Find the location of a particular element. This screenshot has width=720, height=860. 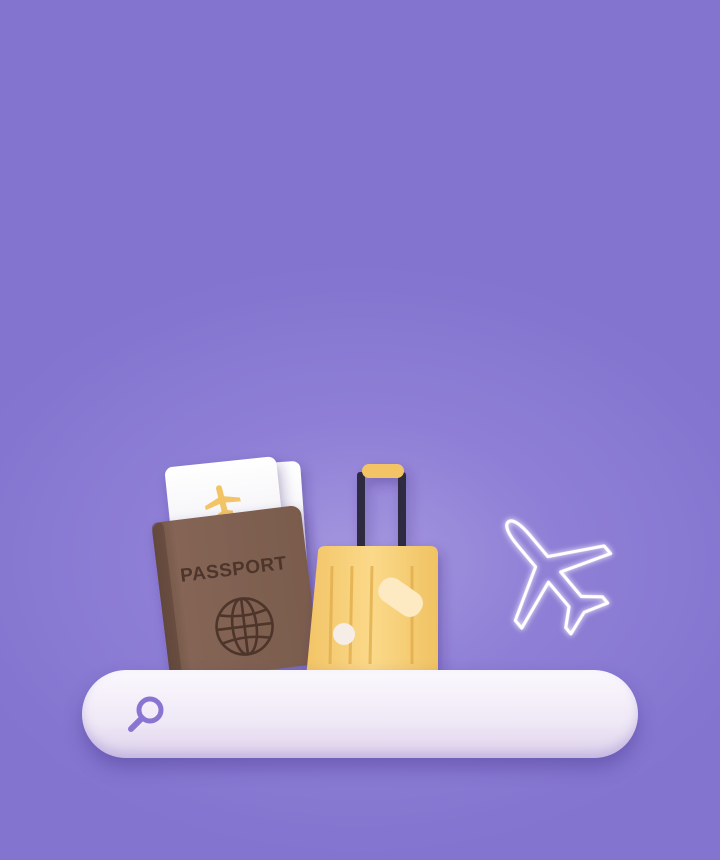

search-input is located at coordinates (398, 715).